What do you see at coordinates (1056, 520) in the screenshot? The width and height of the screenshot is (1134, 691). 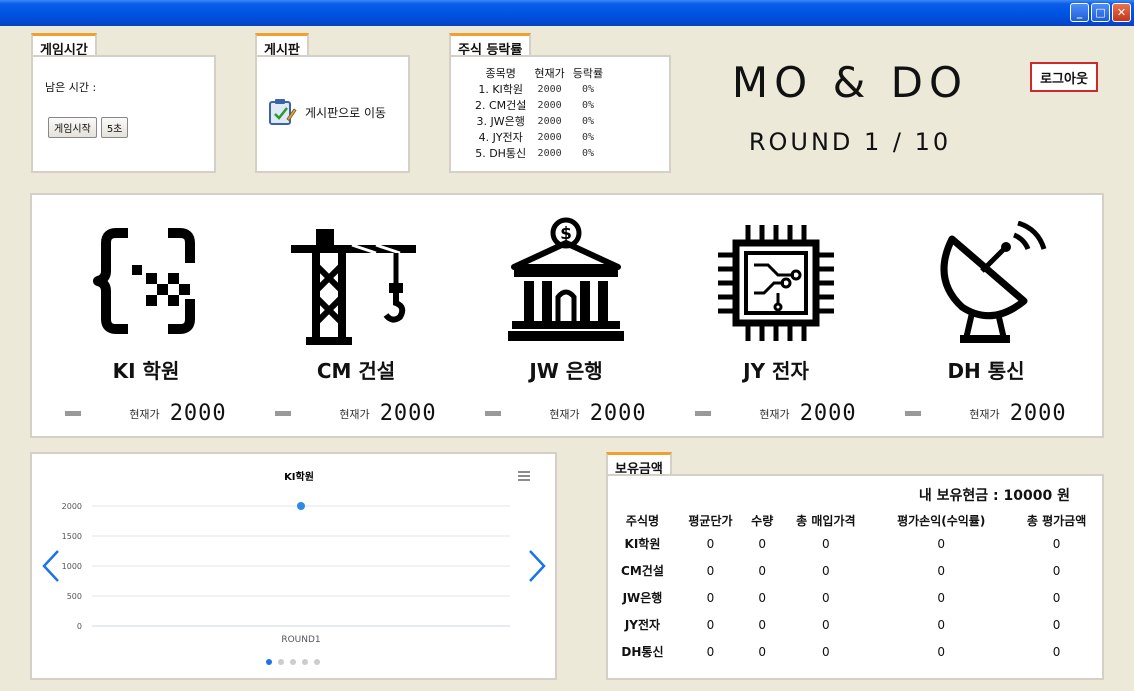 I see `column-header: 총 평가금액` at bounding box center [1056, 520].